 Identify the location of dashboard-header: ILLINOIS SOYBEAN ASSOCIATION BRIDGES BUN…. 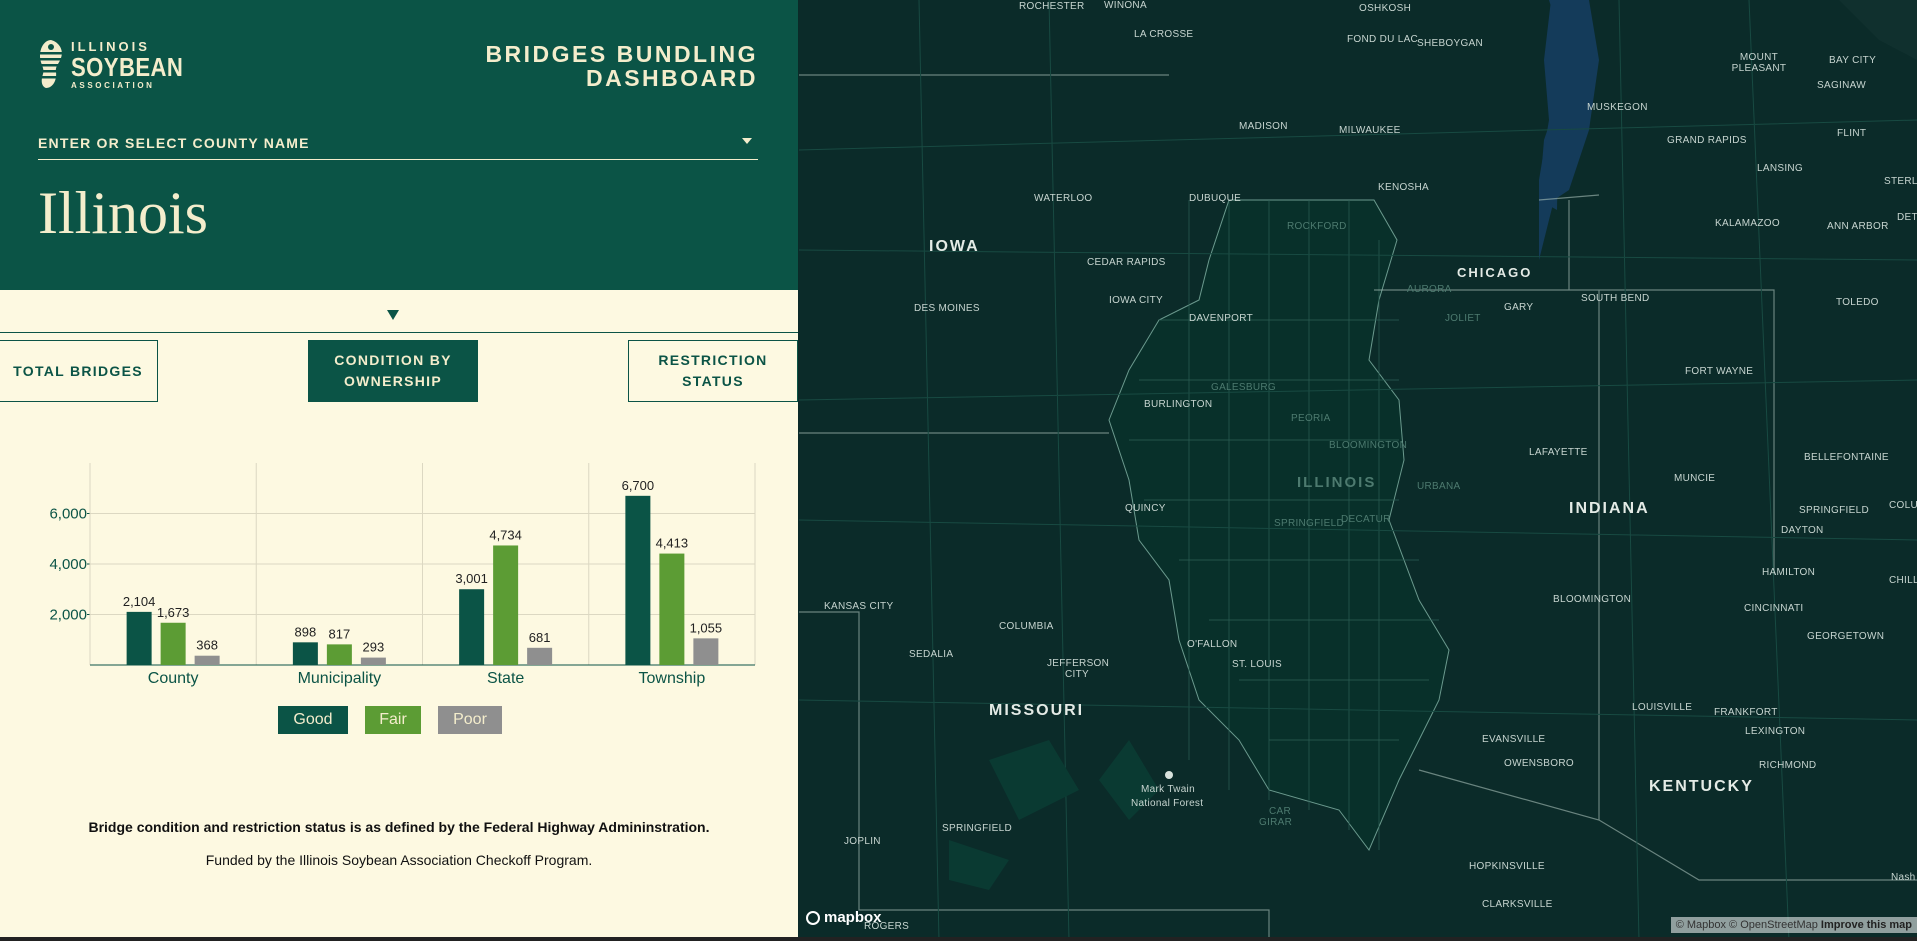
(399, 145).